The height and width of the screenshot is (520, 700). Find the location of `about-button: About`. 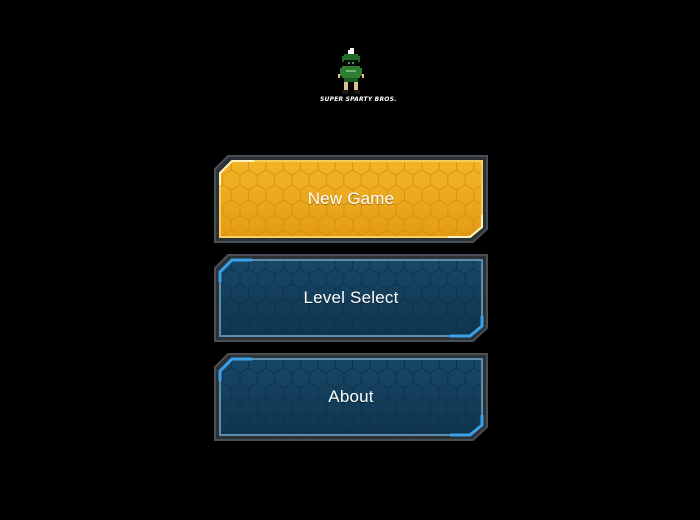

about-button: About is located at coordinates (351, 397).